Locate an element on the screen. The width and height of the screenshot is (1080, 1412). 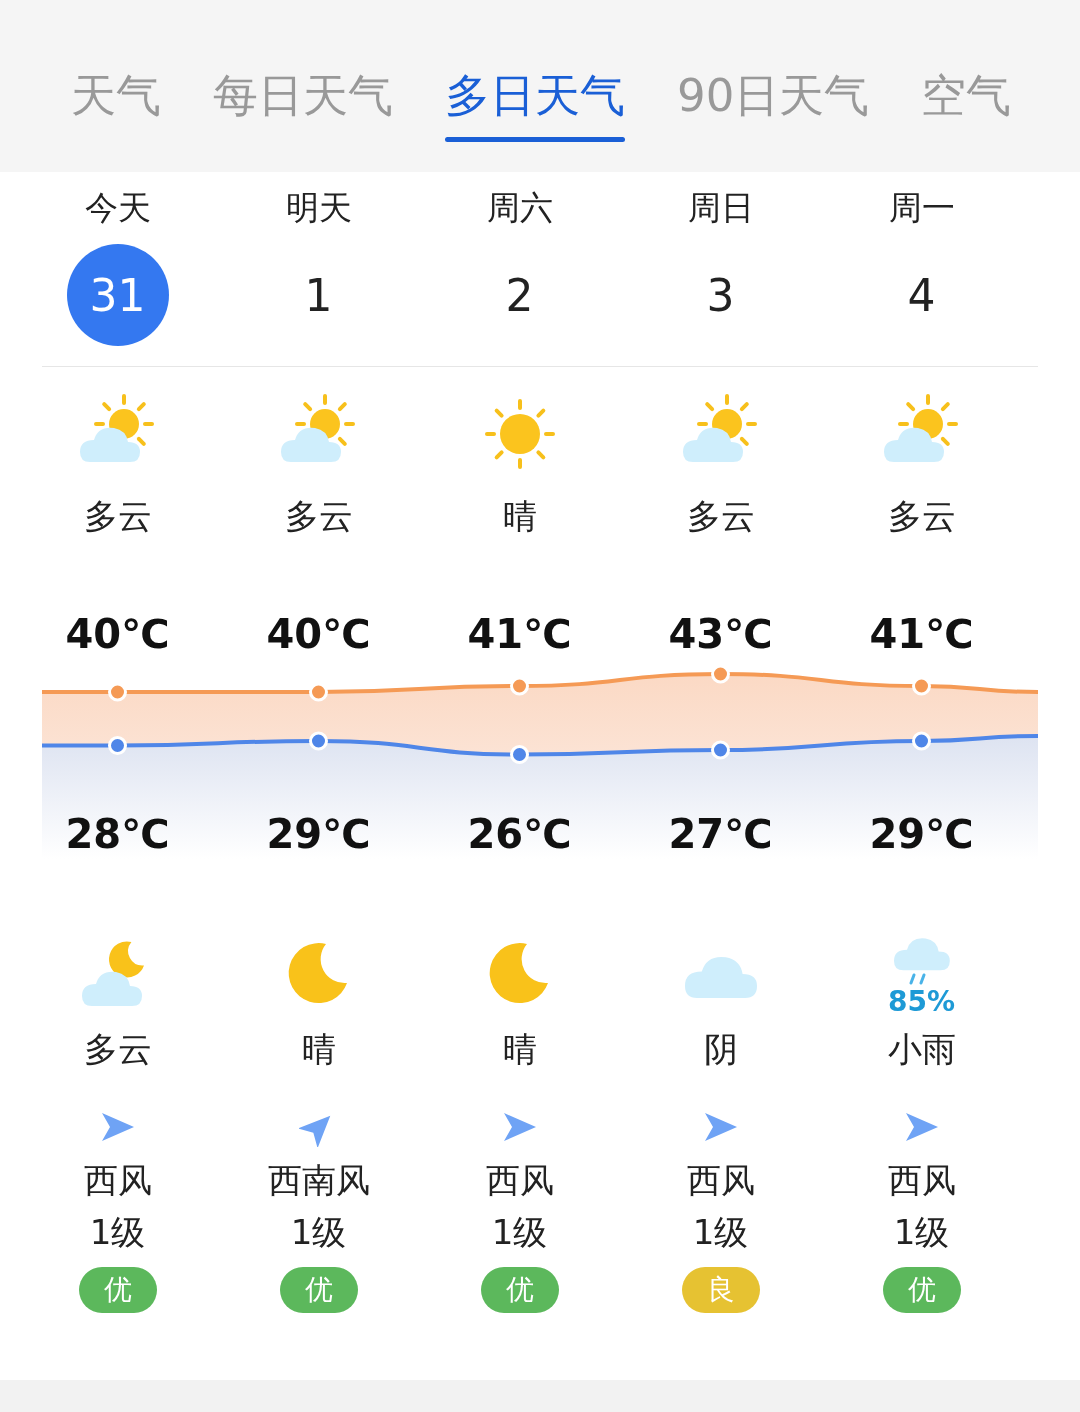
date: 1 is located at coordinates (318, 295).